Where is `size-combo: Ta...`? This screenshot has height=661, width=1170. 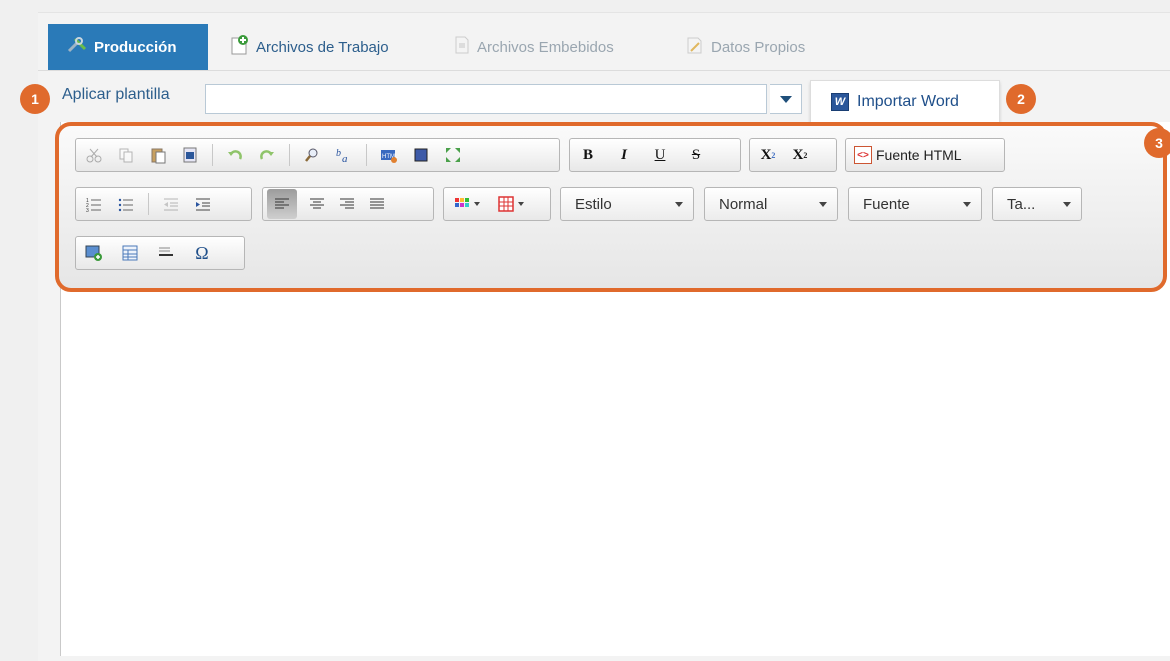
size-combo: Ta... is located at coordinates (1037, 204).